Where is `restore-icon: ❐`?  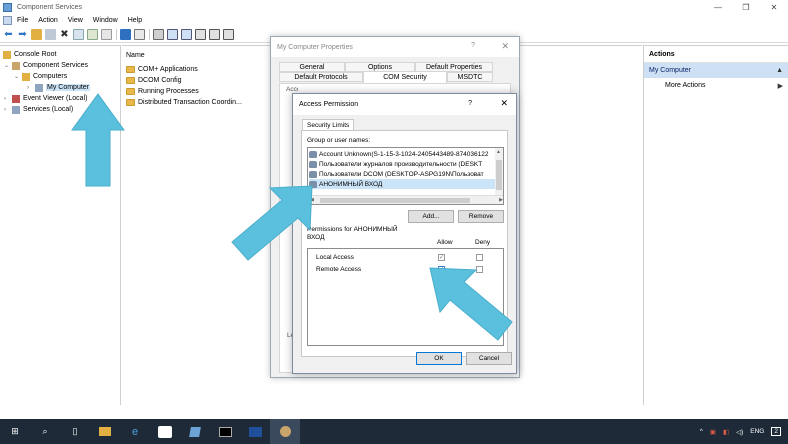 restore-icon: ❐ is located at coordinates (746, 7).